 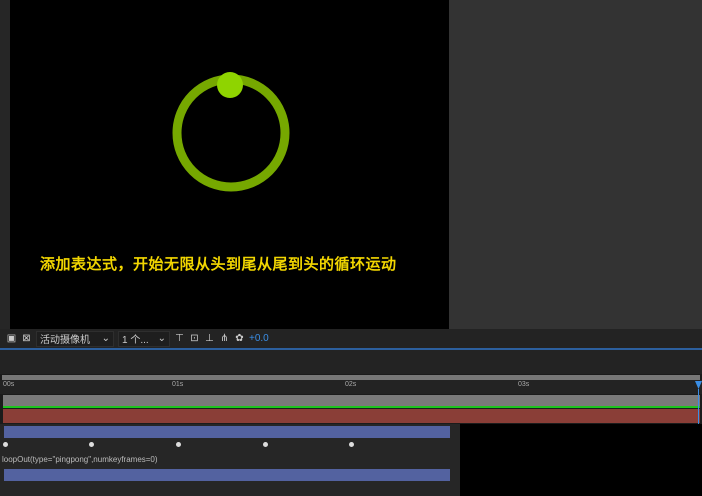 I want to click on tick-label: 03s, so click(x=524, y=384).